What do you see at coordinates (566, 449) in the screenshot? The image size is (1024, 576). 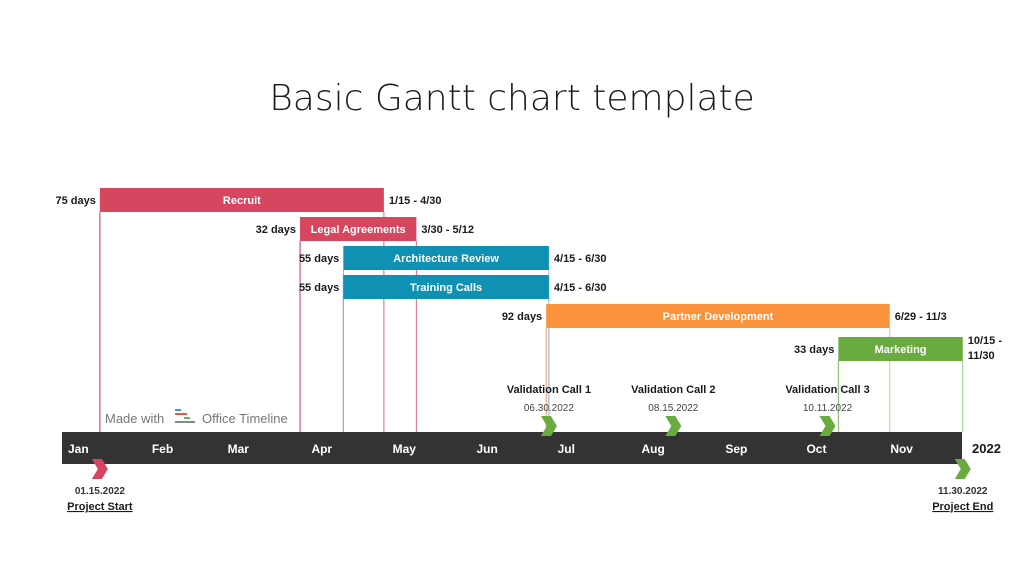 I see `month-label: Jul` at bounding box center [566, 449].